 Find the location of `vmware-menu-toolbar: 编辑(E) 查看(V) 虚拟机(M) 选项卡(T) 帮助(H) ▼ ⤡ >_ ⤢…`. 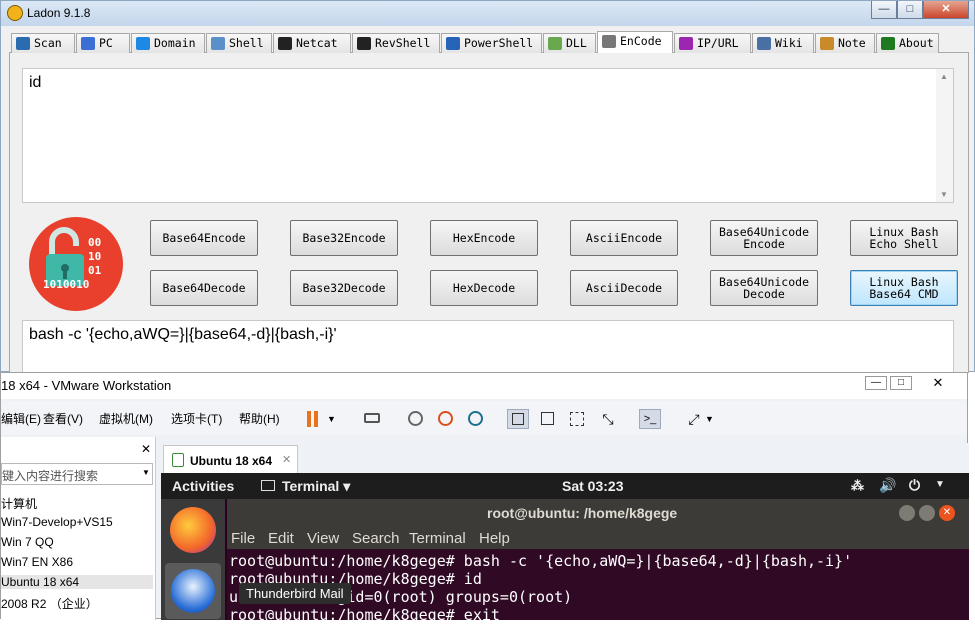

vmware-menu-toolbar: 编辑(E) 查看(V) 虚拟机(M) 选项卡(T) 帮助(H) ▼ ⤡ >_ ⤢… is located at coordinates (484, 418).